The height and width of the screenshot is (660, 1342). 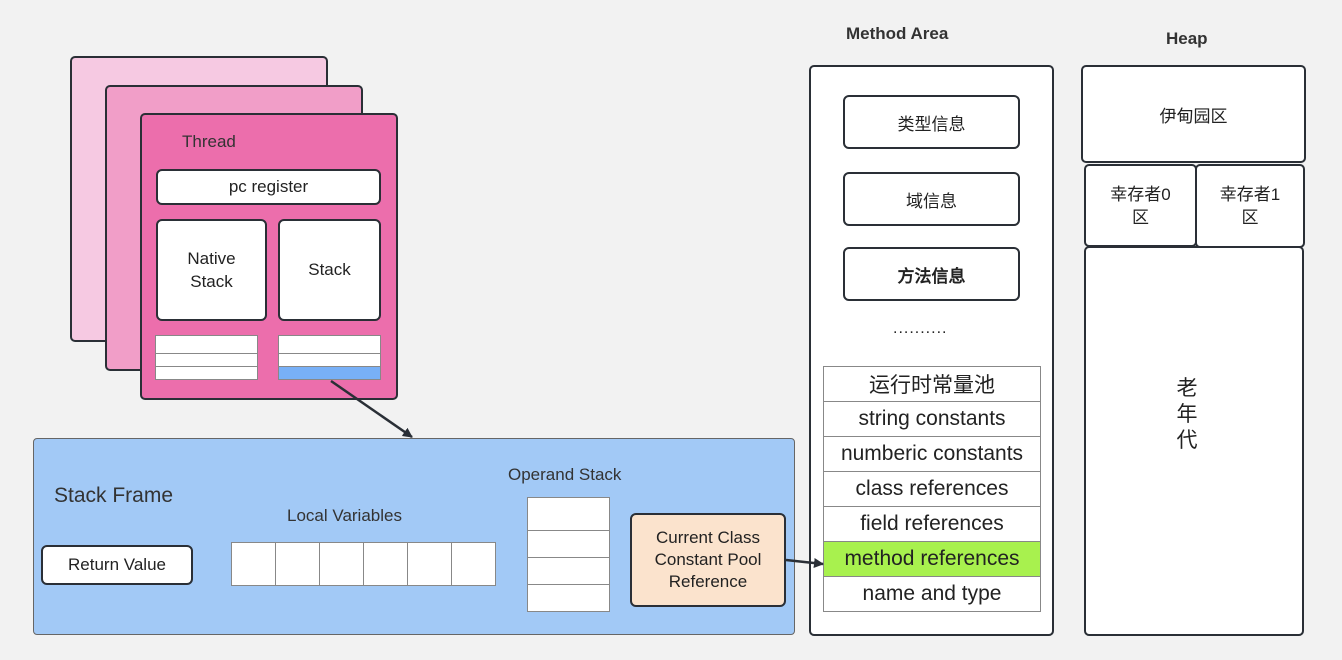 I want to click on arrow-stack-to-frame, so click(x=371, y=409).